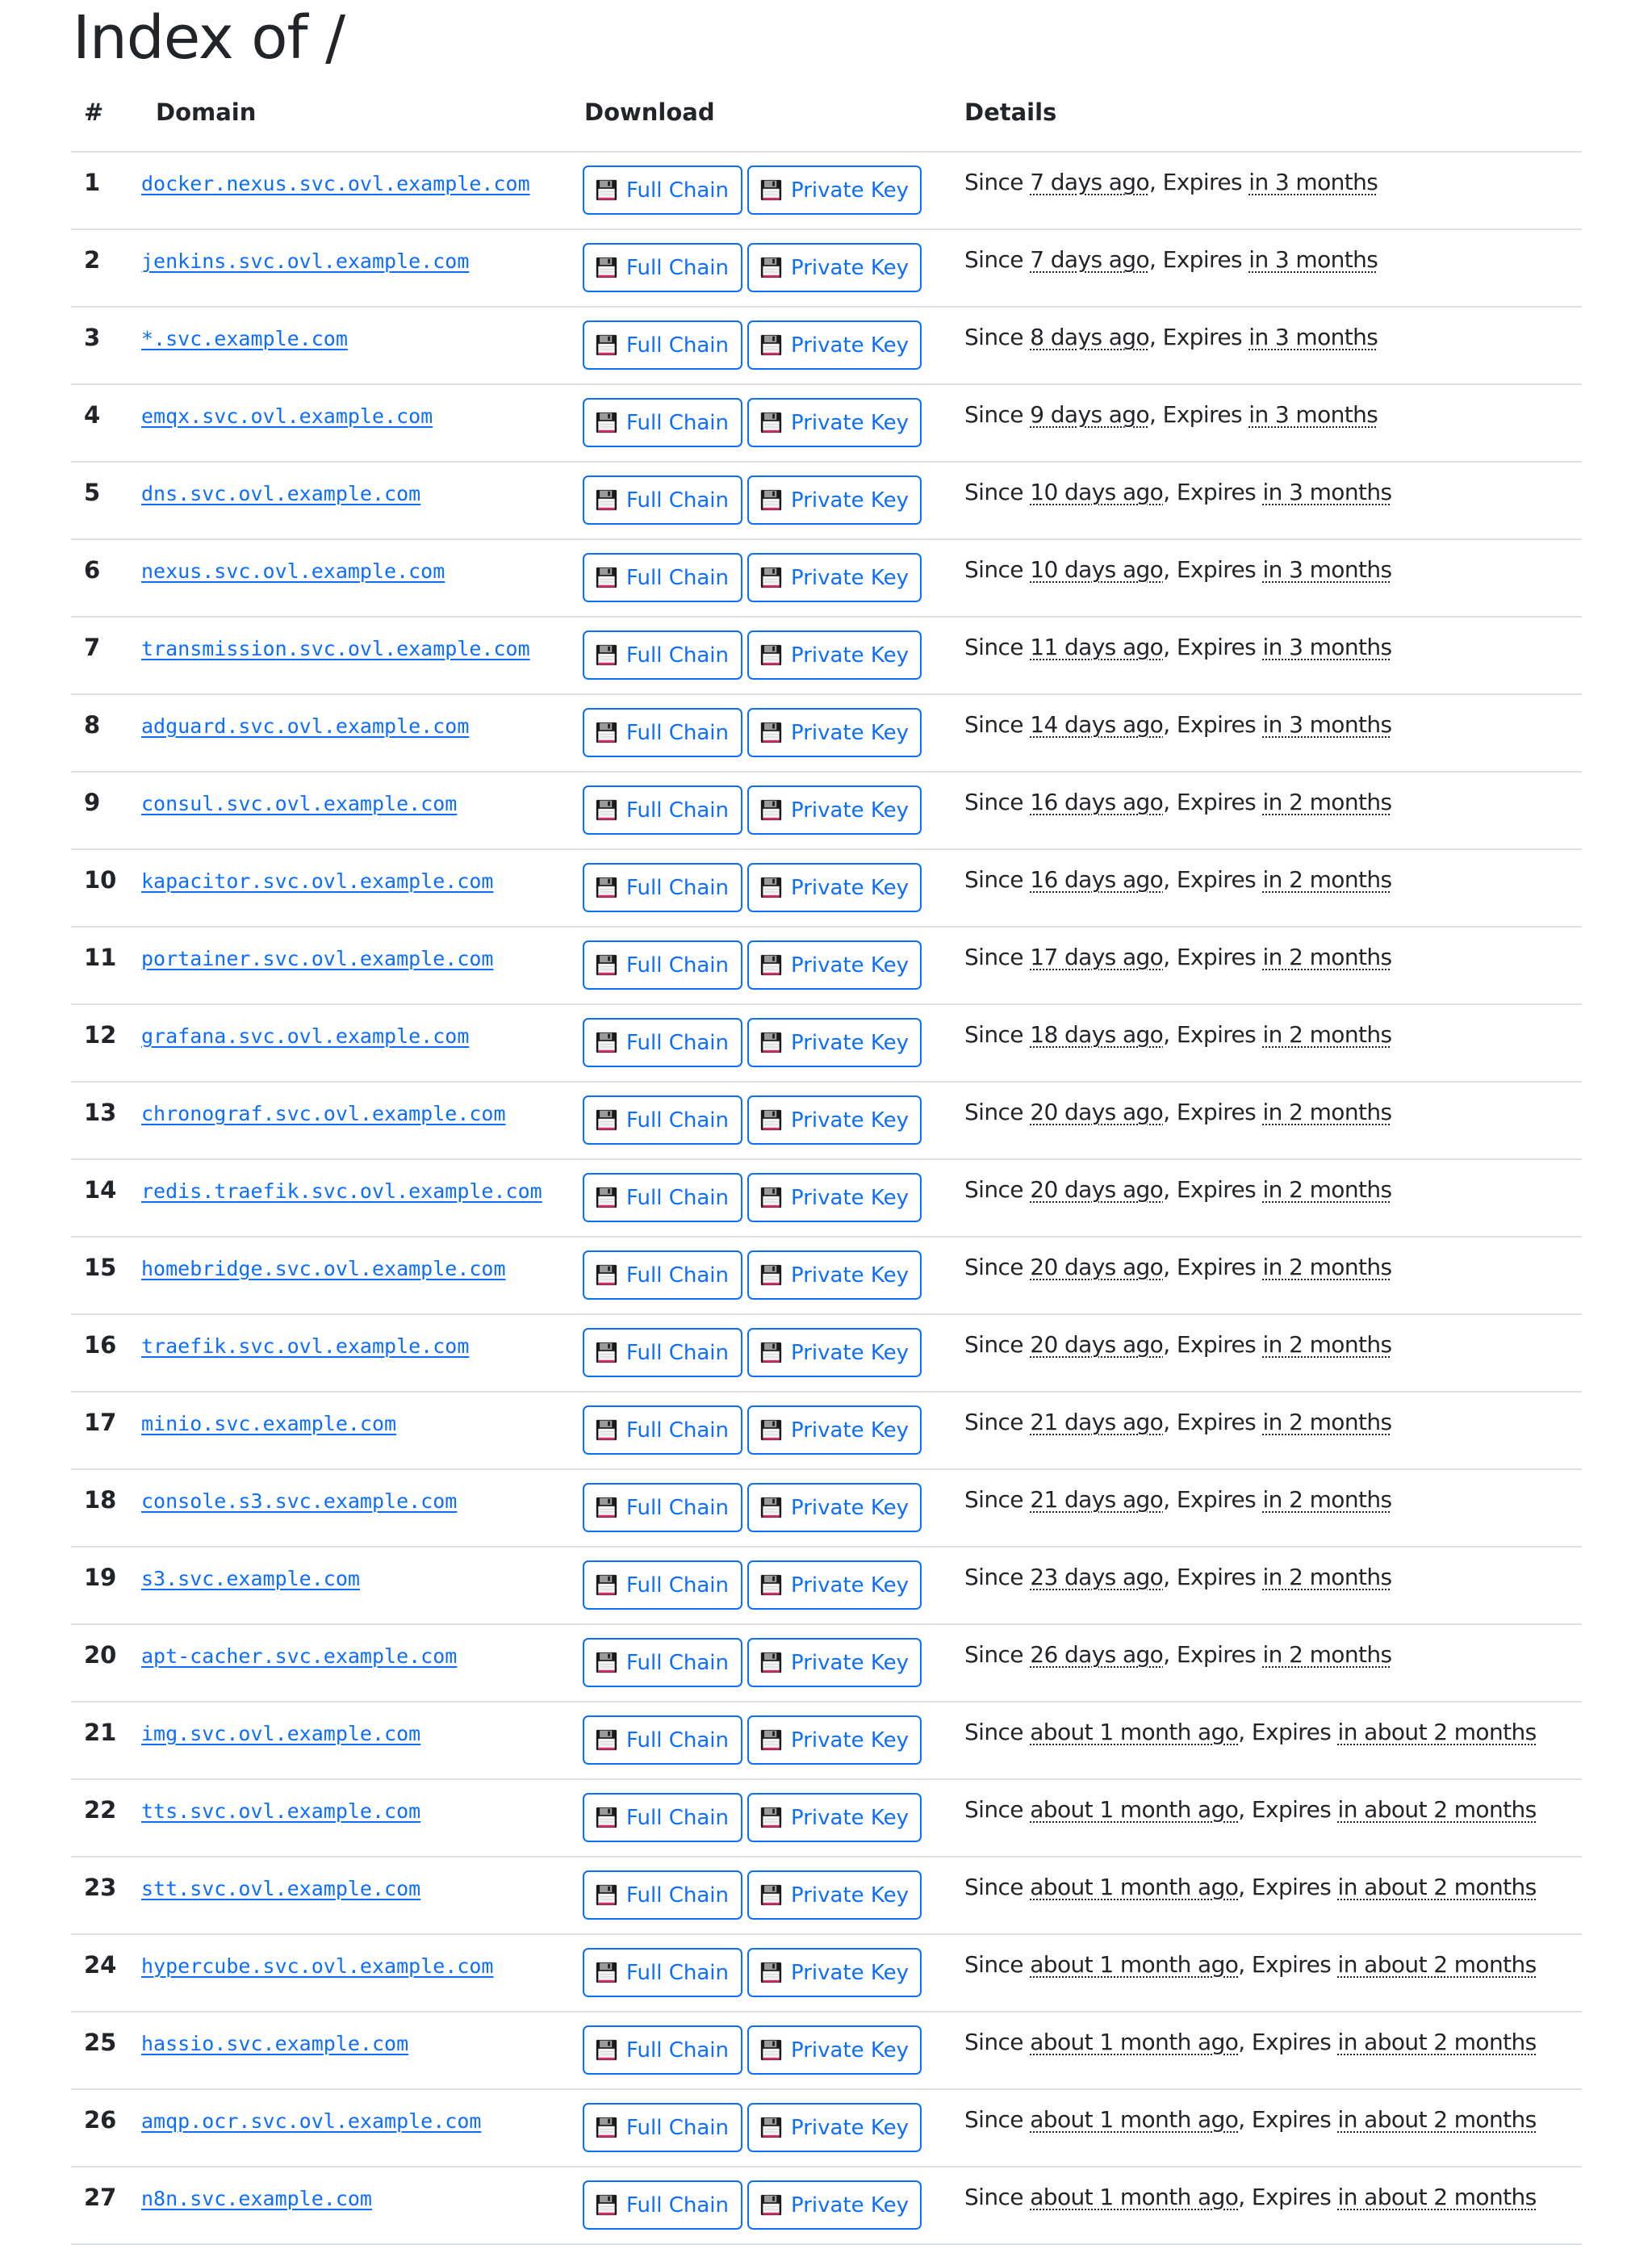  What do you see at coordinates (299, 1501) in the screenshot?
I see `domain-link: console.s3.svc.example.com` at bounding box center [299, 1501].